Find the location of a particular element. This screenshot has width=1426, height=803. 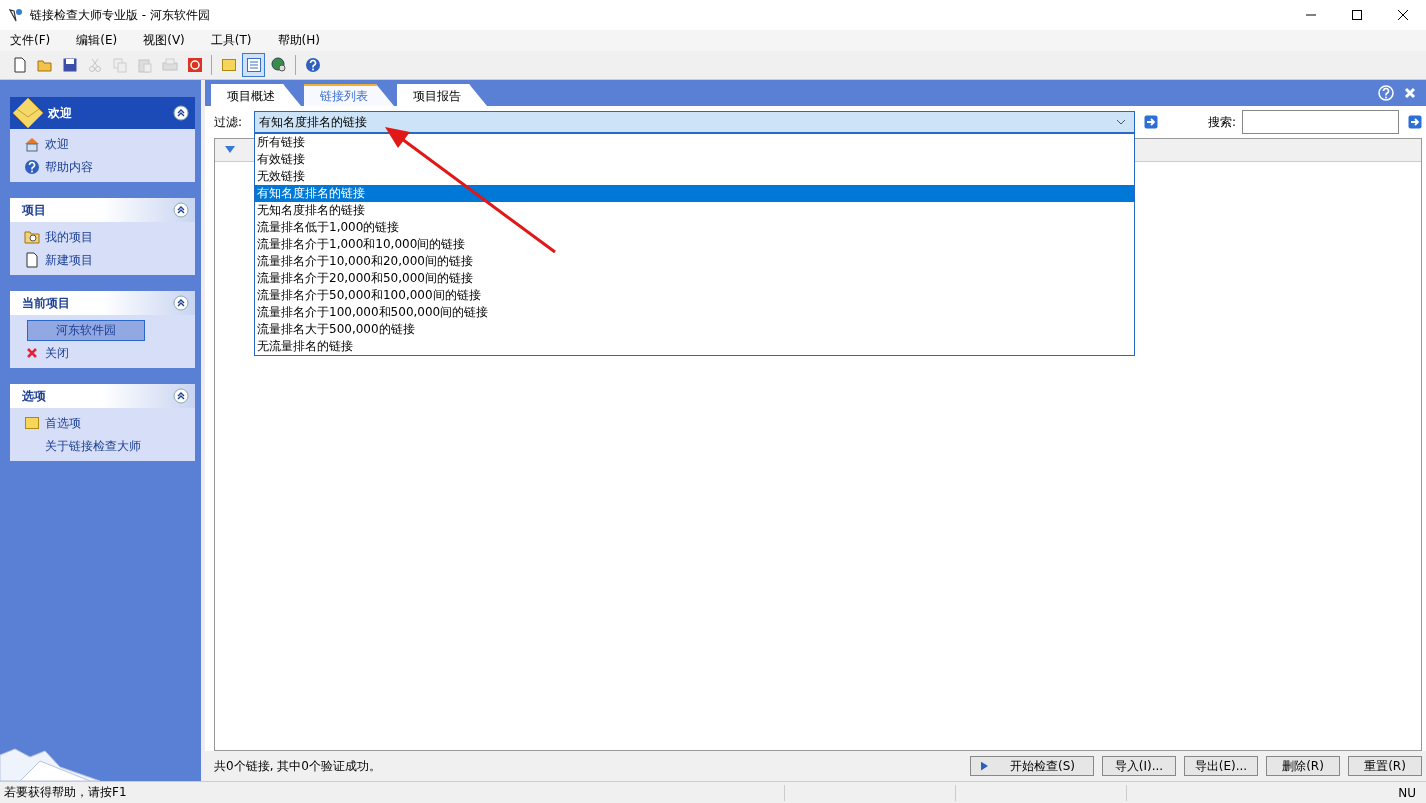

play-icon is located at coordinates (984, 766).